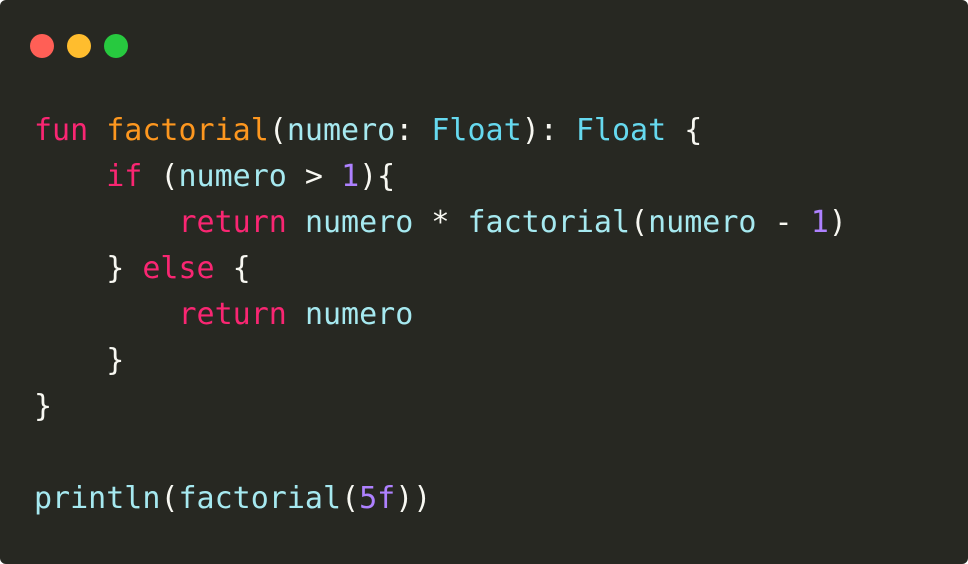  Describe the element at coordinates (440, 177) in the screenshot. I see `code-line: if (numero > 1){` at that location.